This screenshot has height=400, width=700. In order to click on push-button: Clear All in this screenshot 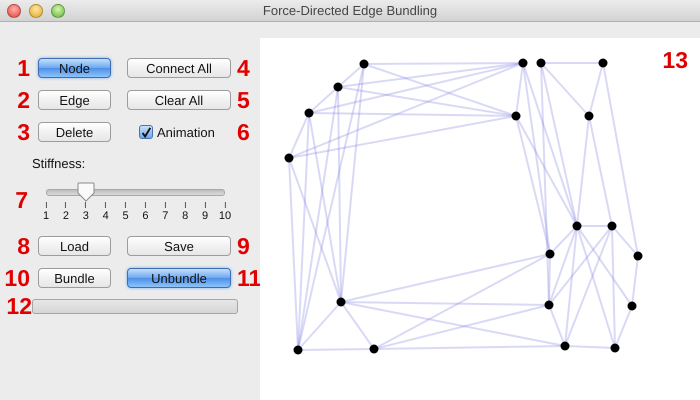, I will do `click(179, 100)`.